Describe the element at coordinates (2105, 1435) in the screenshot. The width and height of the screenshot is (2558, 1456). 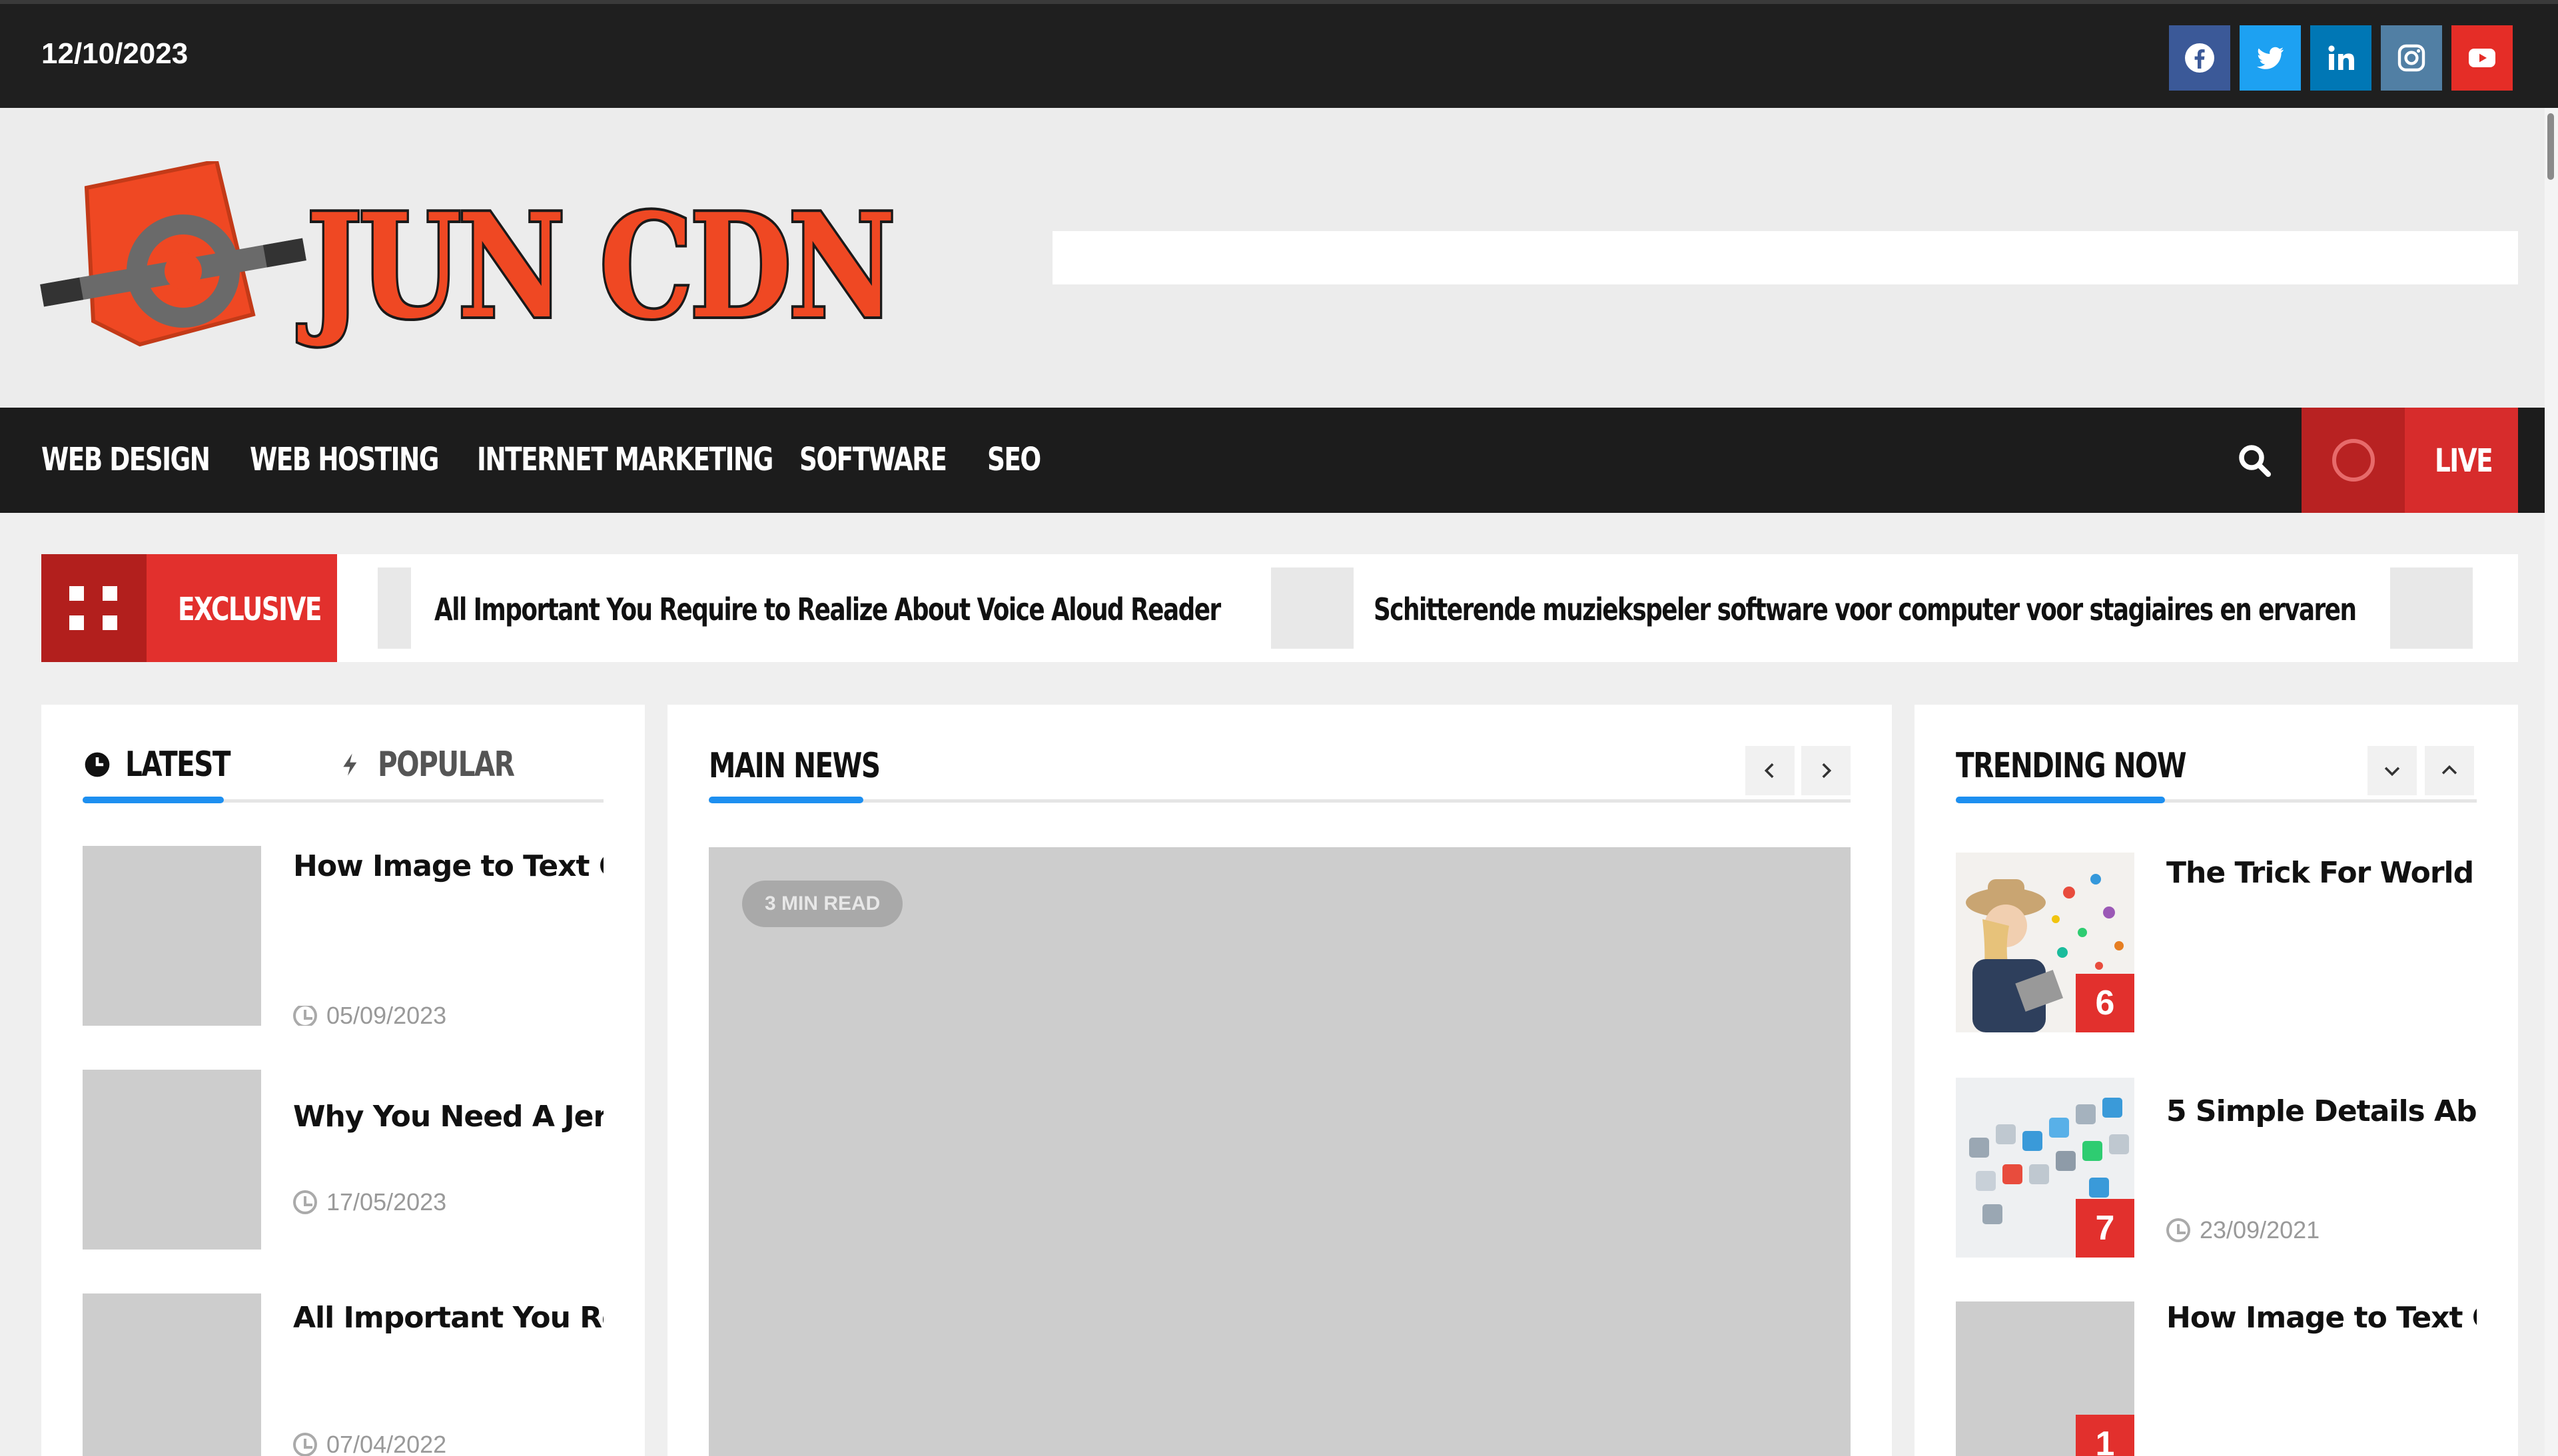
I see `rank-badge: 1` at that location.